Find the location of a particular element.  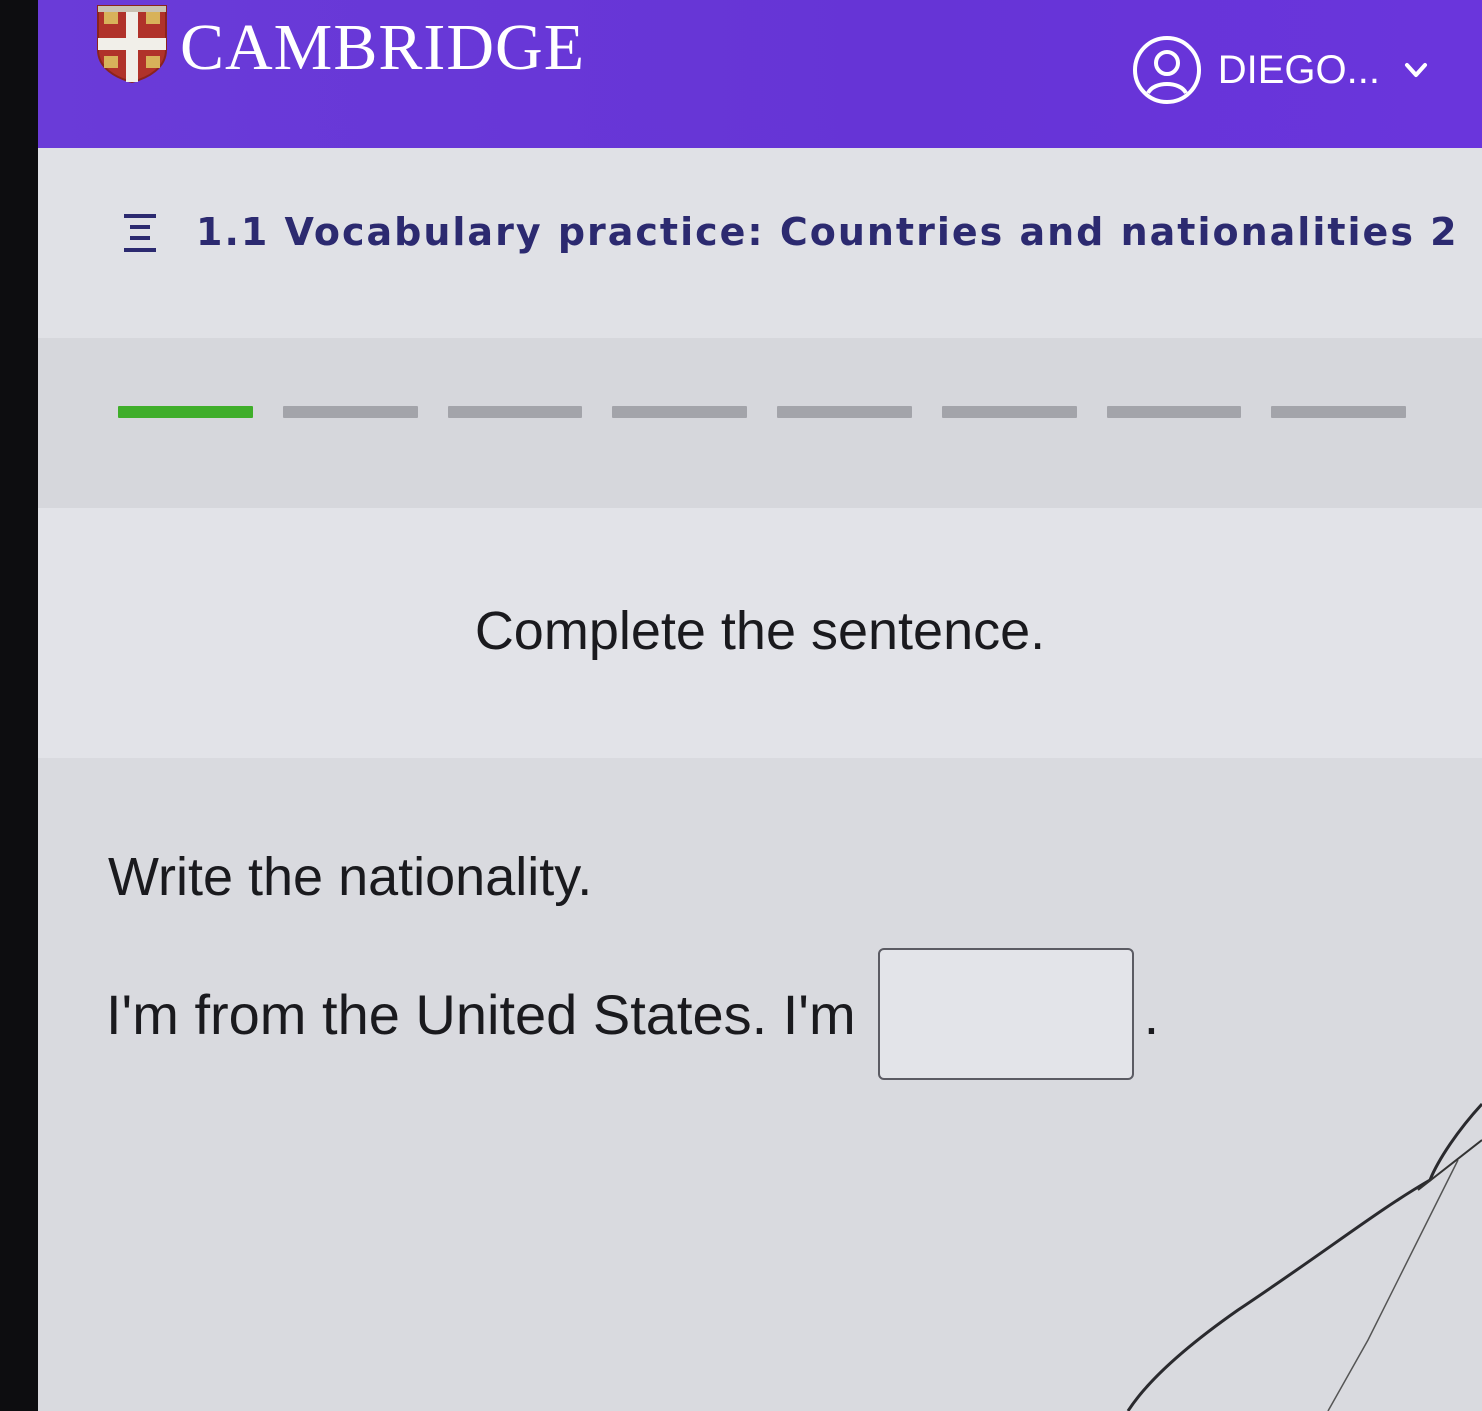

chevron-down-icon is located at coordinates (1416, 70).